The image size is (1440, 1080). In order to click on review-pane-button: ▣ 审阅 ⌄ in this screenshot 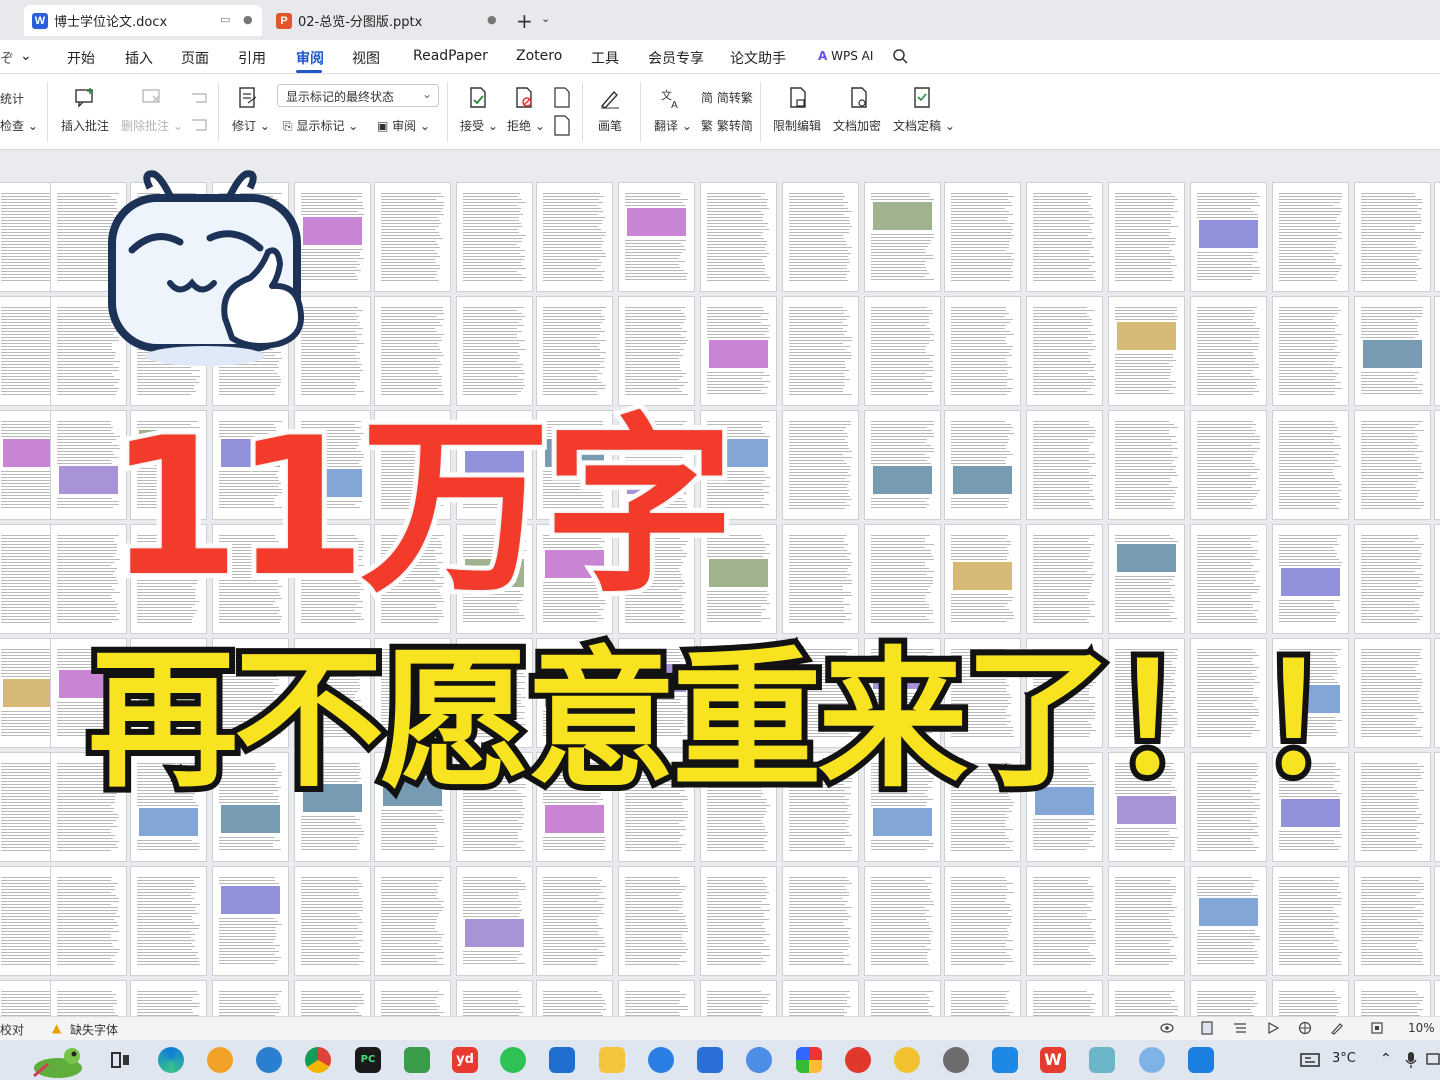, I will do `click(403, 125)`.